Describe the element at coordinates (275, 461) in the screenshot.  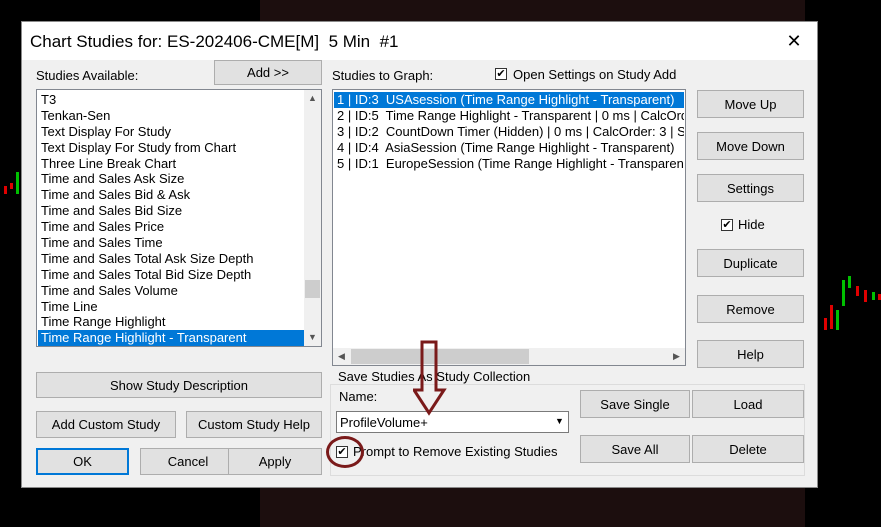
I see `apply-button: Apply` at that location.